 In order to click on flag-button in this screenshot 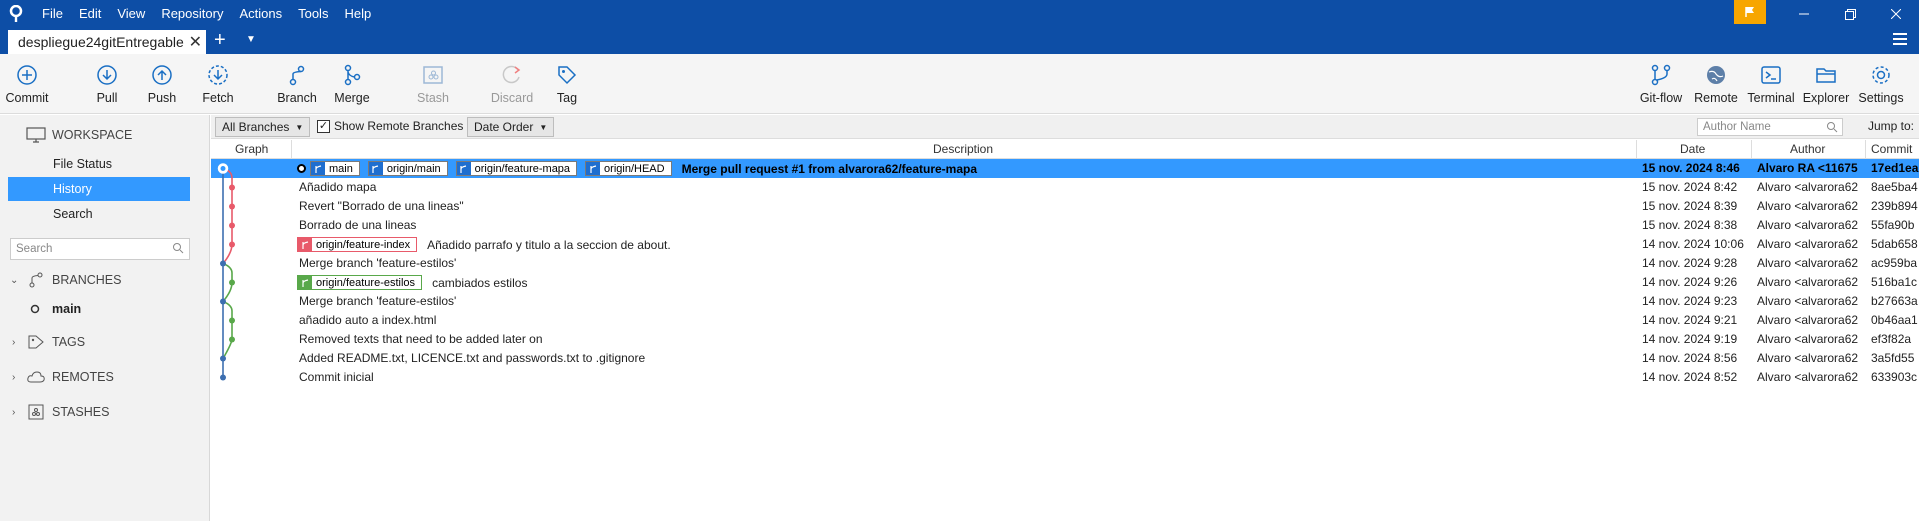, I will do `click(1750, 12)`.